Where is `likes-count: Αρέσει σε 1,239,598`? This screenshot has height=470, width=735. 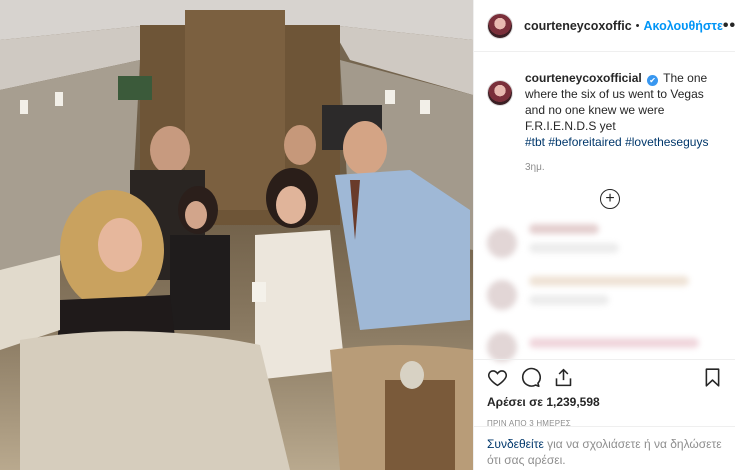 likes-count: Αρέσει σε 1,239,598 is located at coordinates (605, 402).